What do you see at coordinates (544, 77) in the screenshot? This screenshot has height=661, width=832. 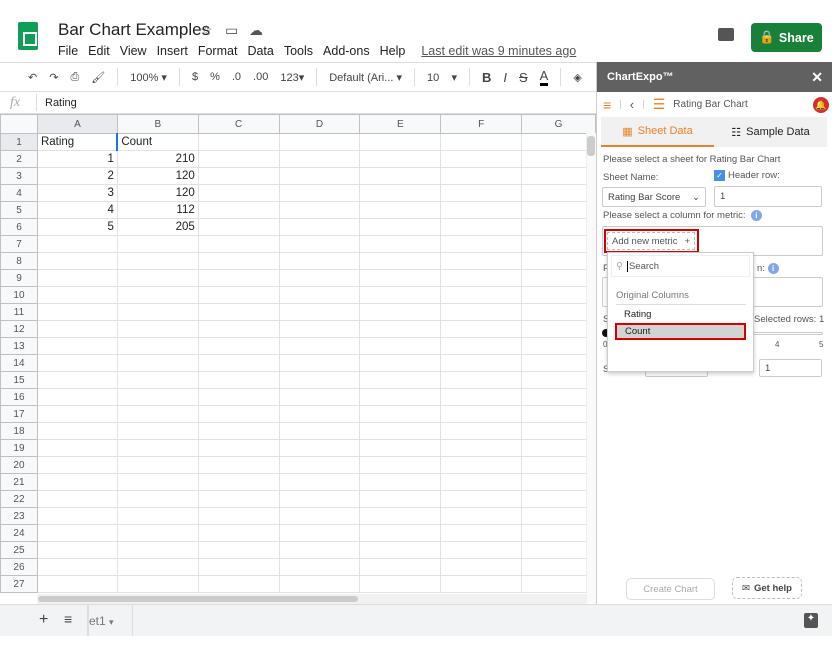 I see `text-color-button: A` at bounding box center [544, 77].